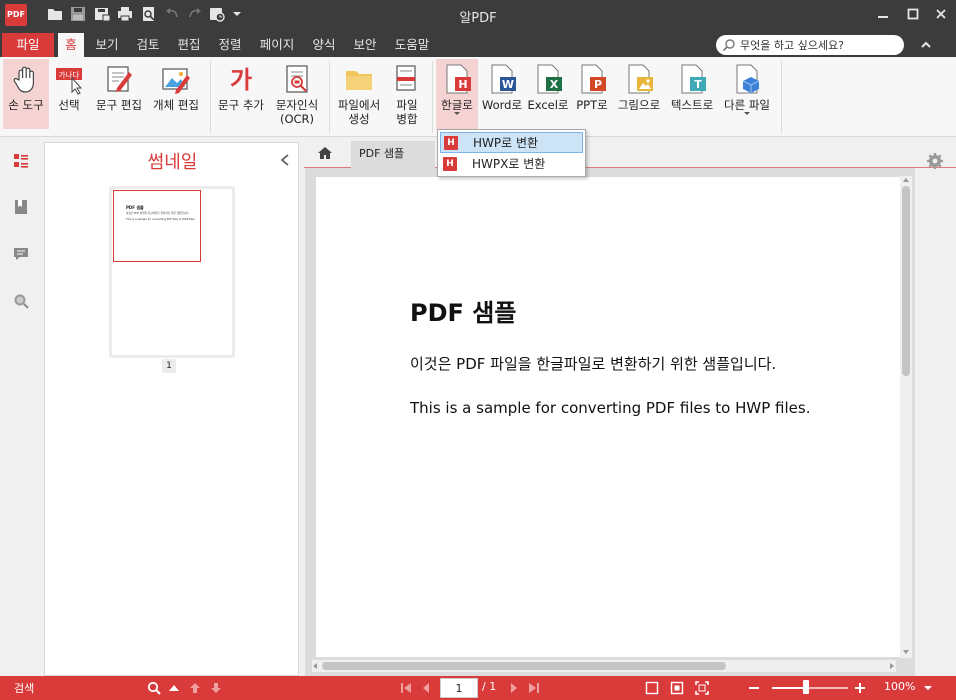 This screenshot has height=700, width=956. Describe the element at coordinates (935, 161) in the screenshot. I see `gear-icon` at that location.